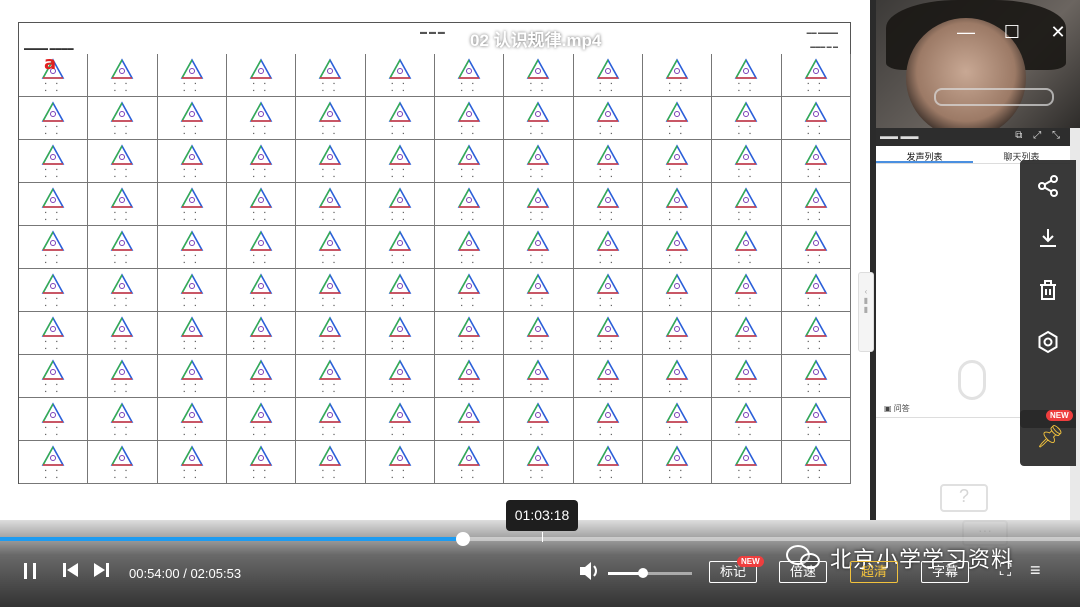 The image size is (1080, 607). What do you see at coordinates (1005, 571) in the screenshot?
I see `fullscreen-icon: ⛶` at bounding box center [1005, 571].